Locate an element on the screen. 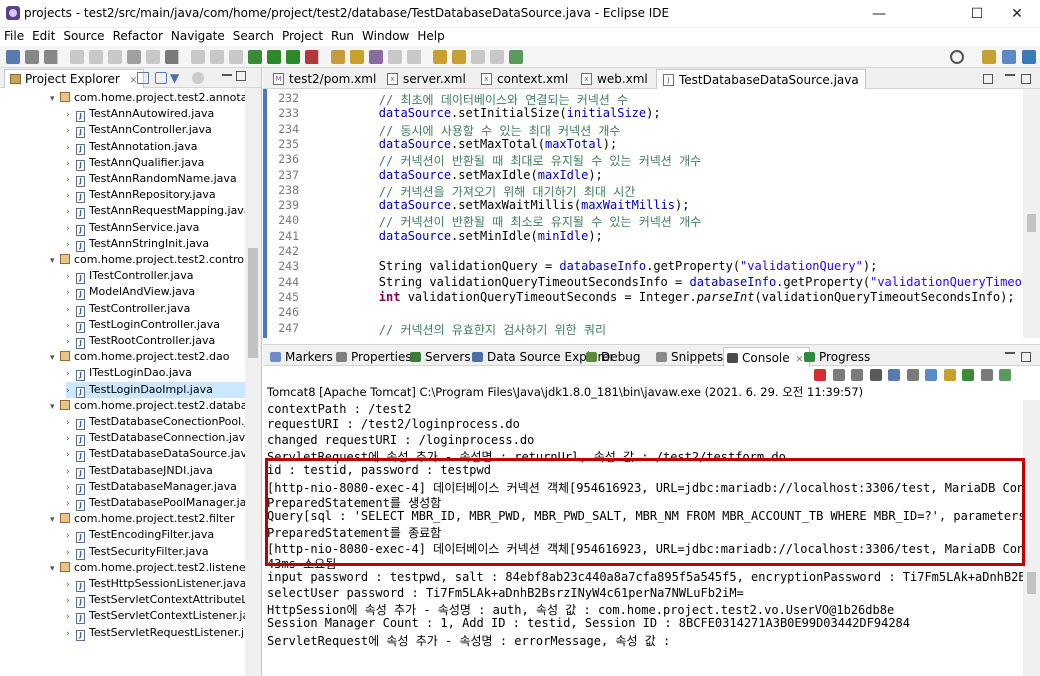 This screenshot has height=676, width=1040. pin-icon is located at coordinates (497, 57).